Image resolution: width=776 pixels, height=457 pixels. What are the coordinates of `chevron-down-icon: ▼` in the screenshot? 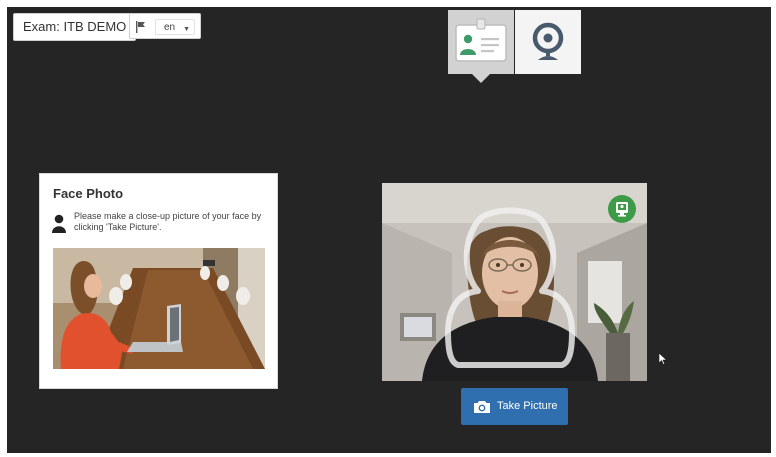 It's located at (186, 29).